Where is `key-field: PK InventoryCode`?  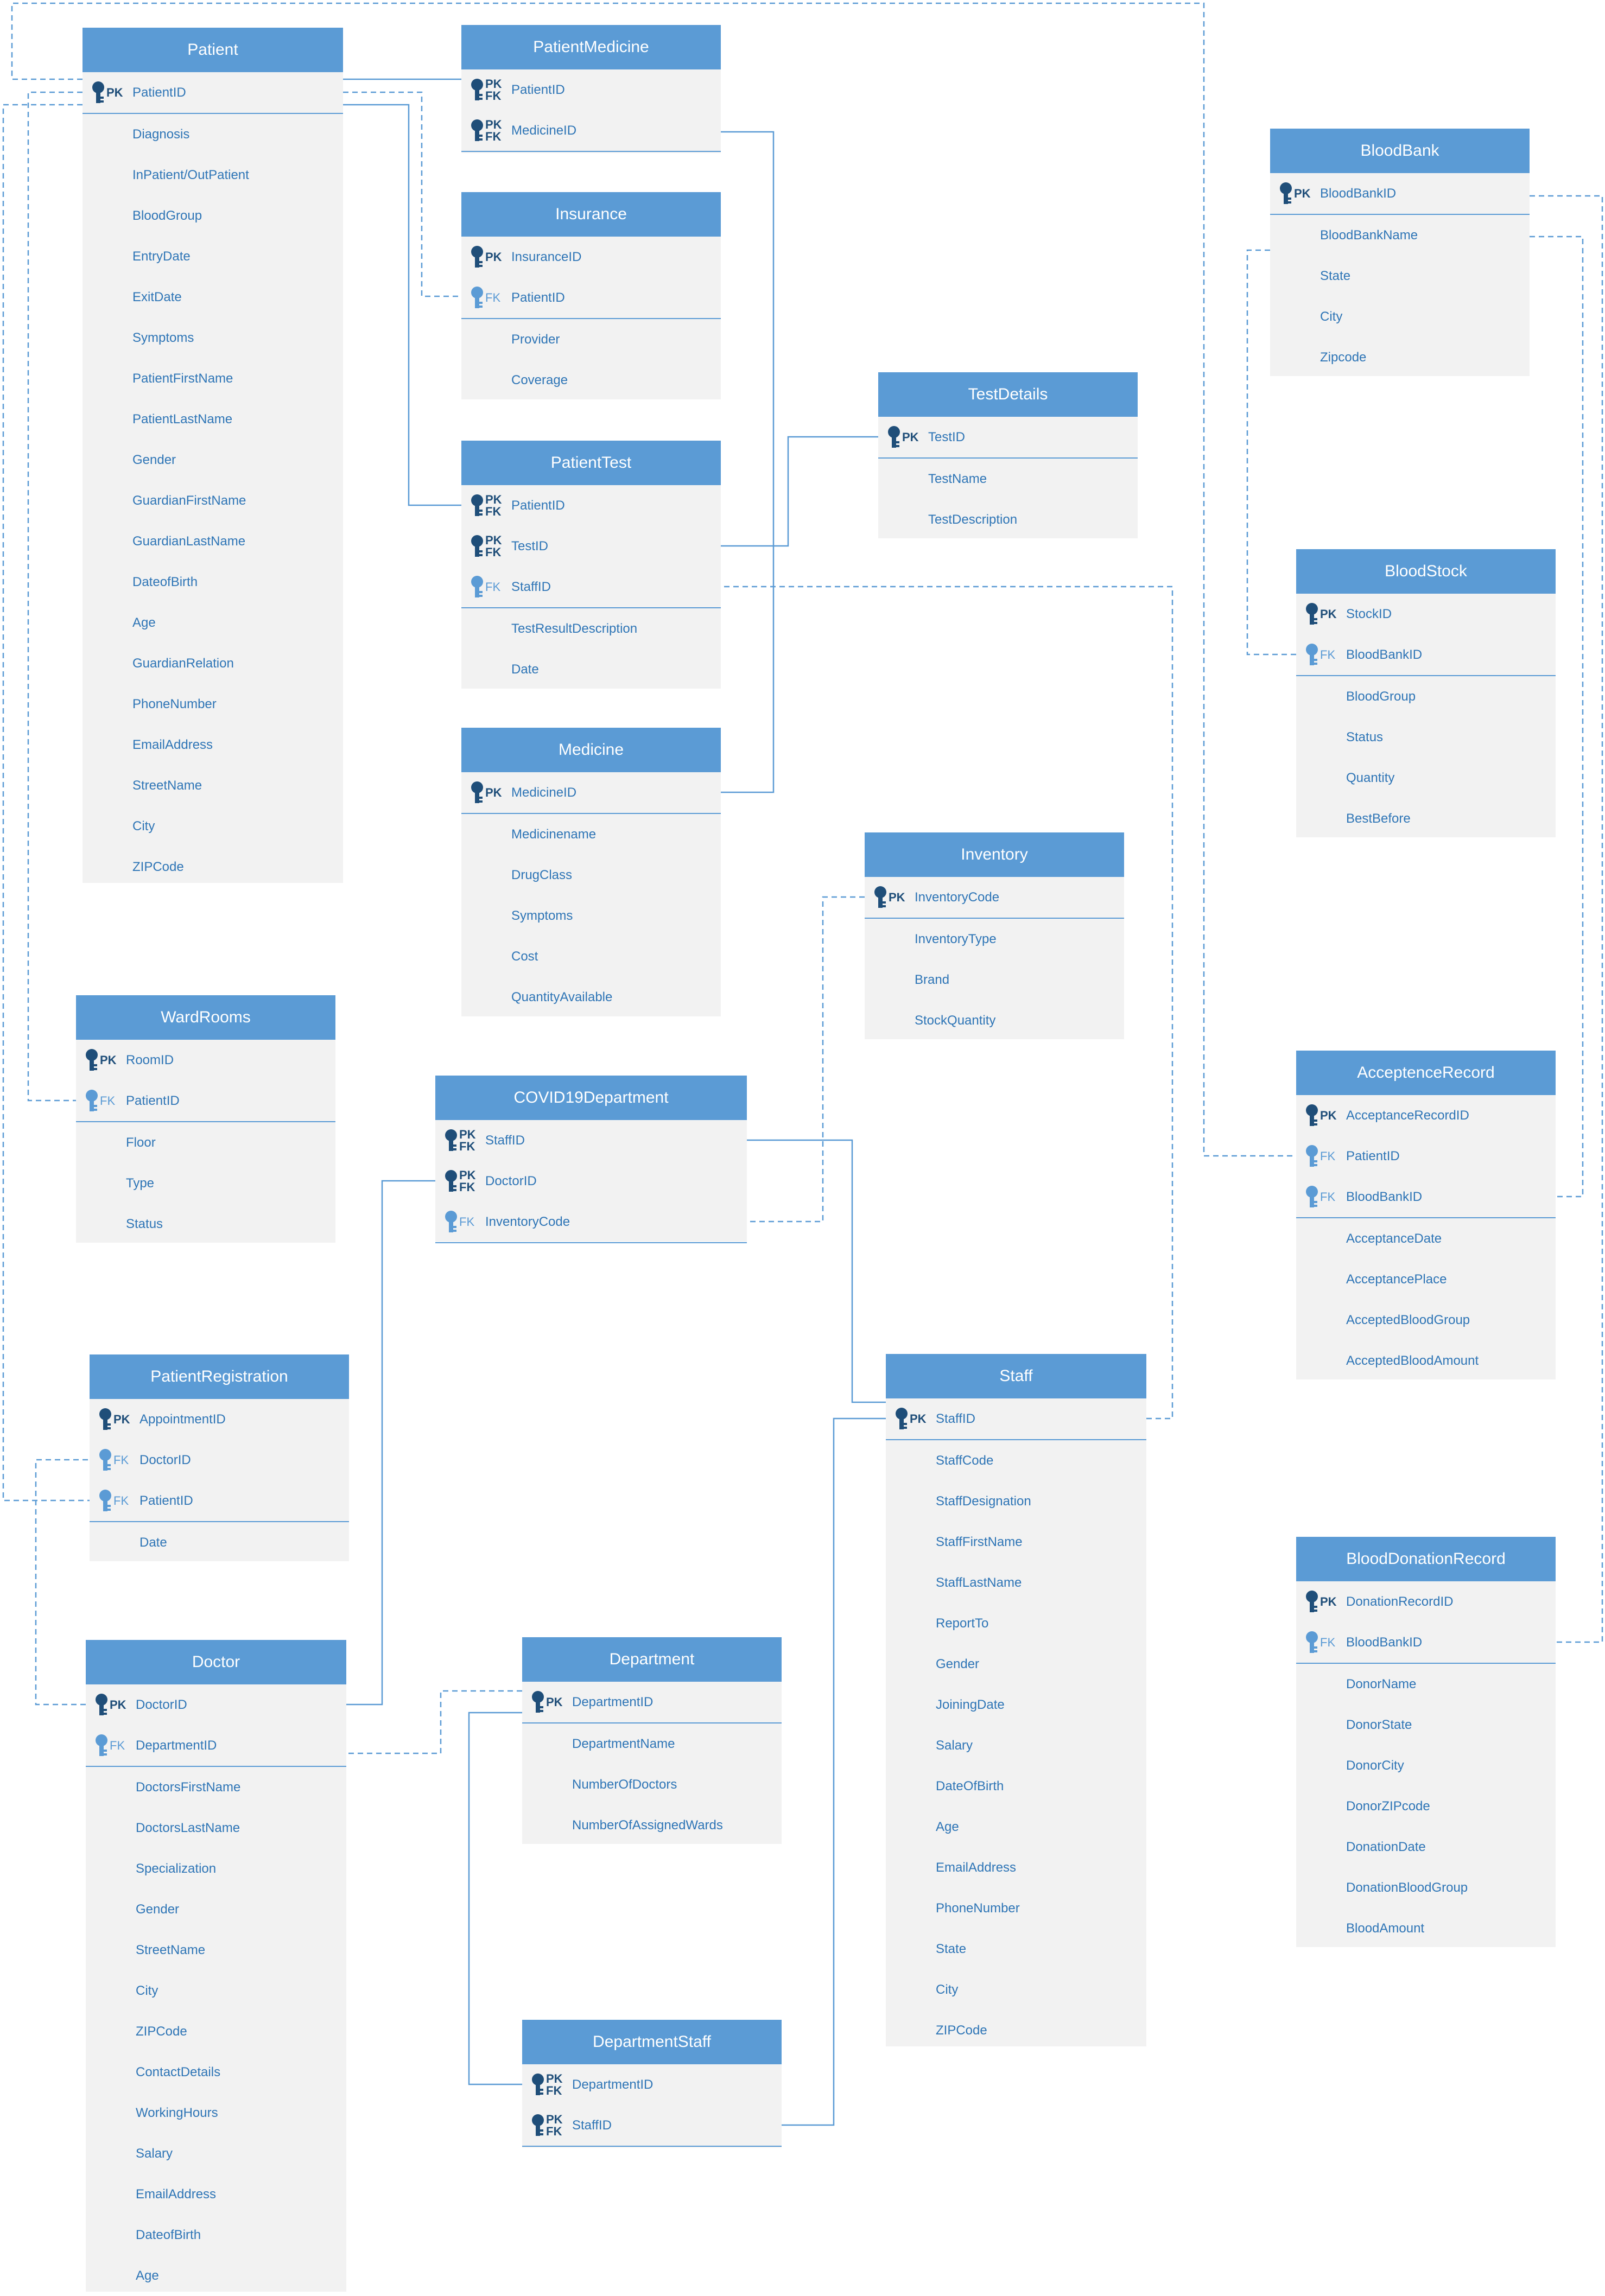
key-field: PK InventoryCode is located at coordinates (994, 897).